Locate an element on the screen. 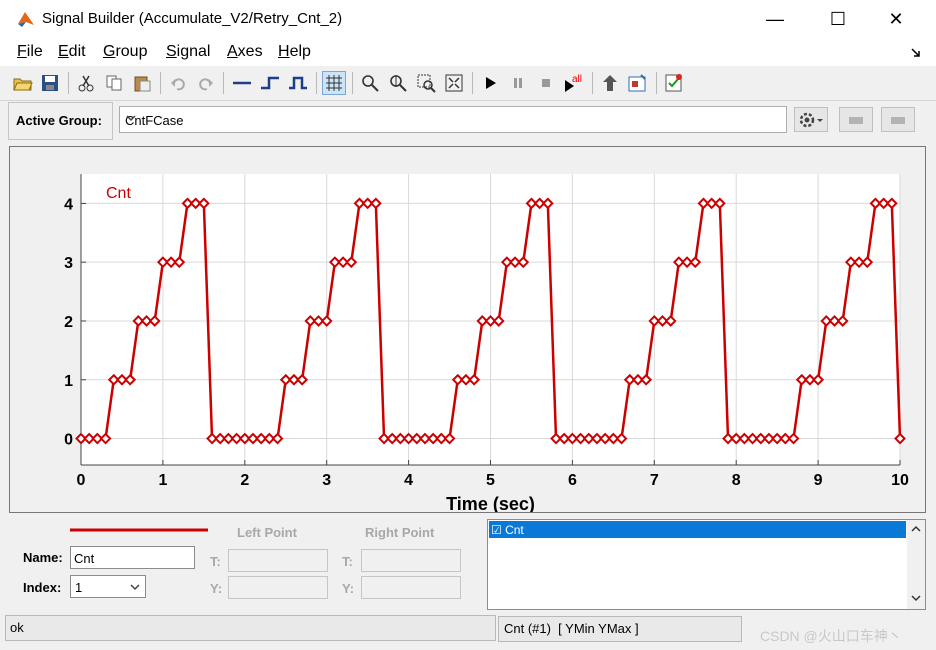 This screenshot has height=650, width=936. x-tick-label: 6 is located at coordinates (572, 480).